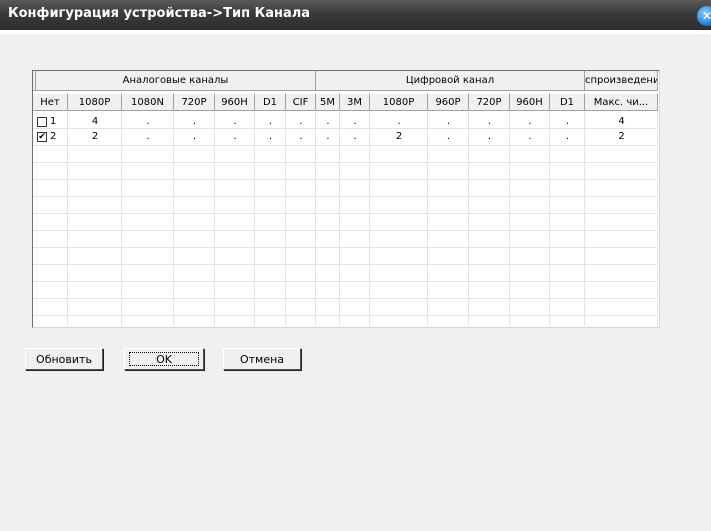 This screenshot has width=711, height=531. I want to click on column-header: Нет, so click(50, 102).